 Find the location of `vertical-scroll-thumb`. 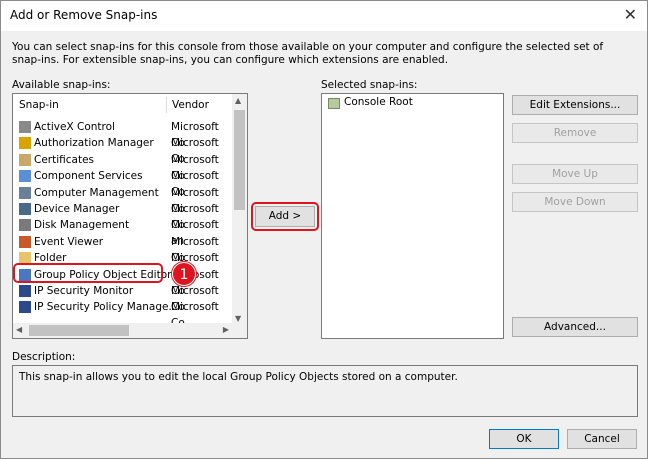

vertical-scroll-thumb is located at coordinates (239, 160).